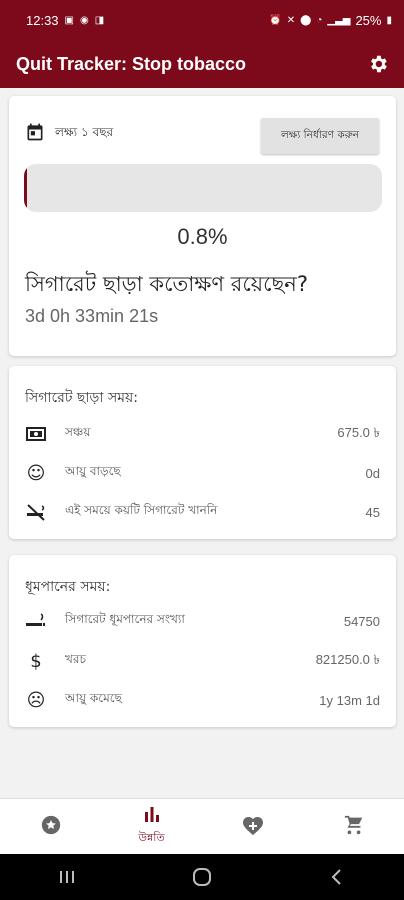 This screenshot has width=404, height=900. What do you see at coordinates (202, 621) in the screenshot?
I see `cigarettes-smoked-row: সিগারেট ধূমপানের সংখ্যা 54750` at bounding box center [202, 621].